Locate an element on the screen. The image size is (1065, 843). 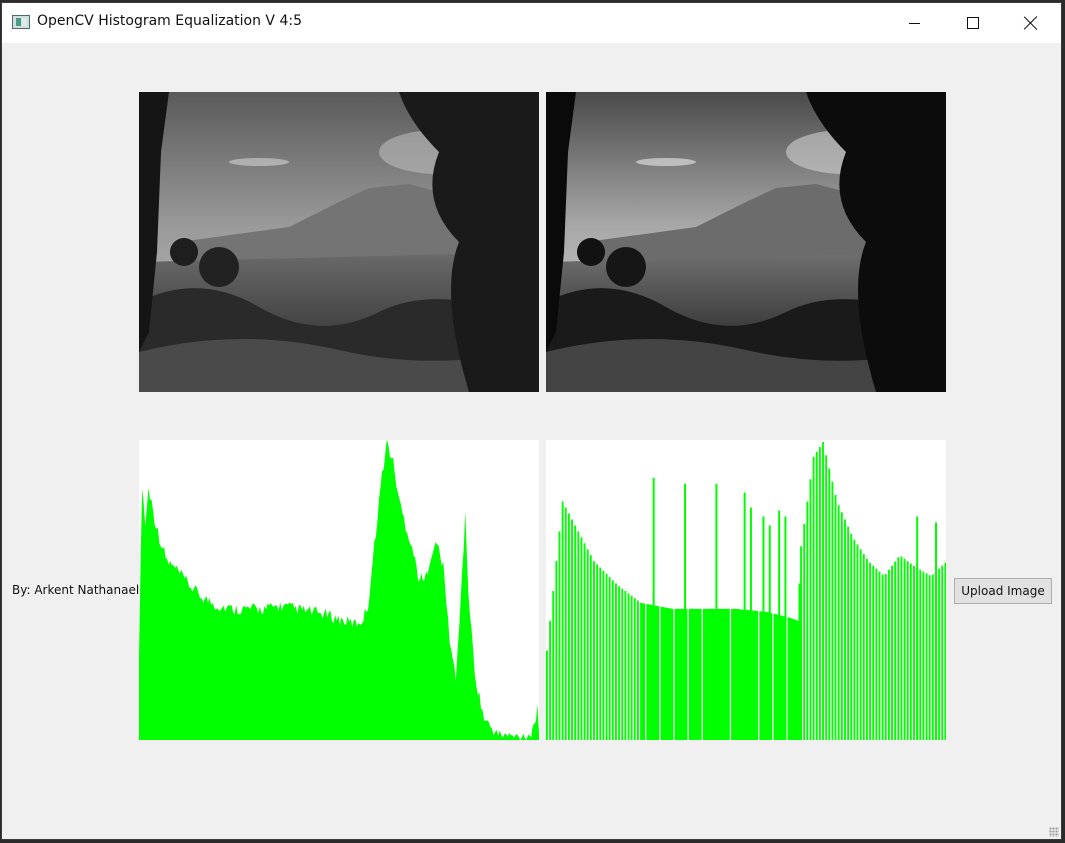
maximize-button is located at coordinates (973, 23).